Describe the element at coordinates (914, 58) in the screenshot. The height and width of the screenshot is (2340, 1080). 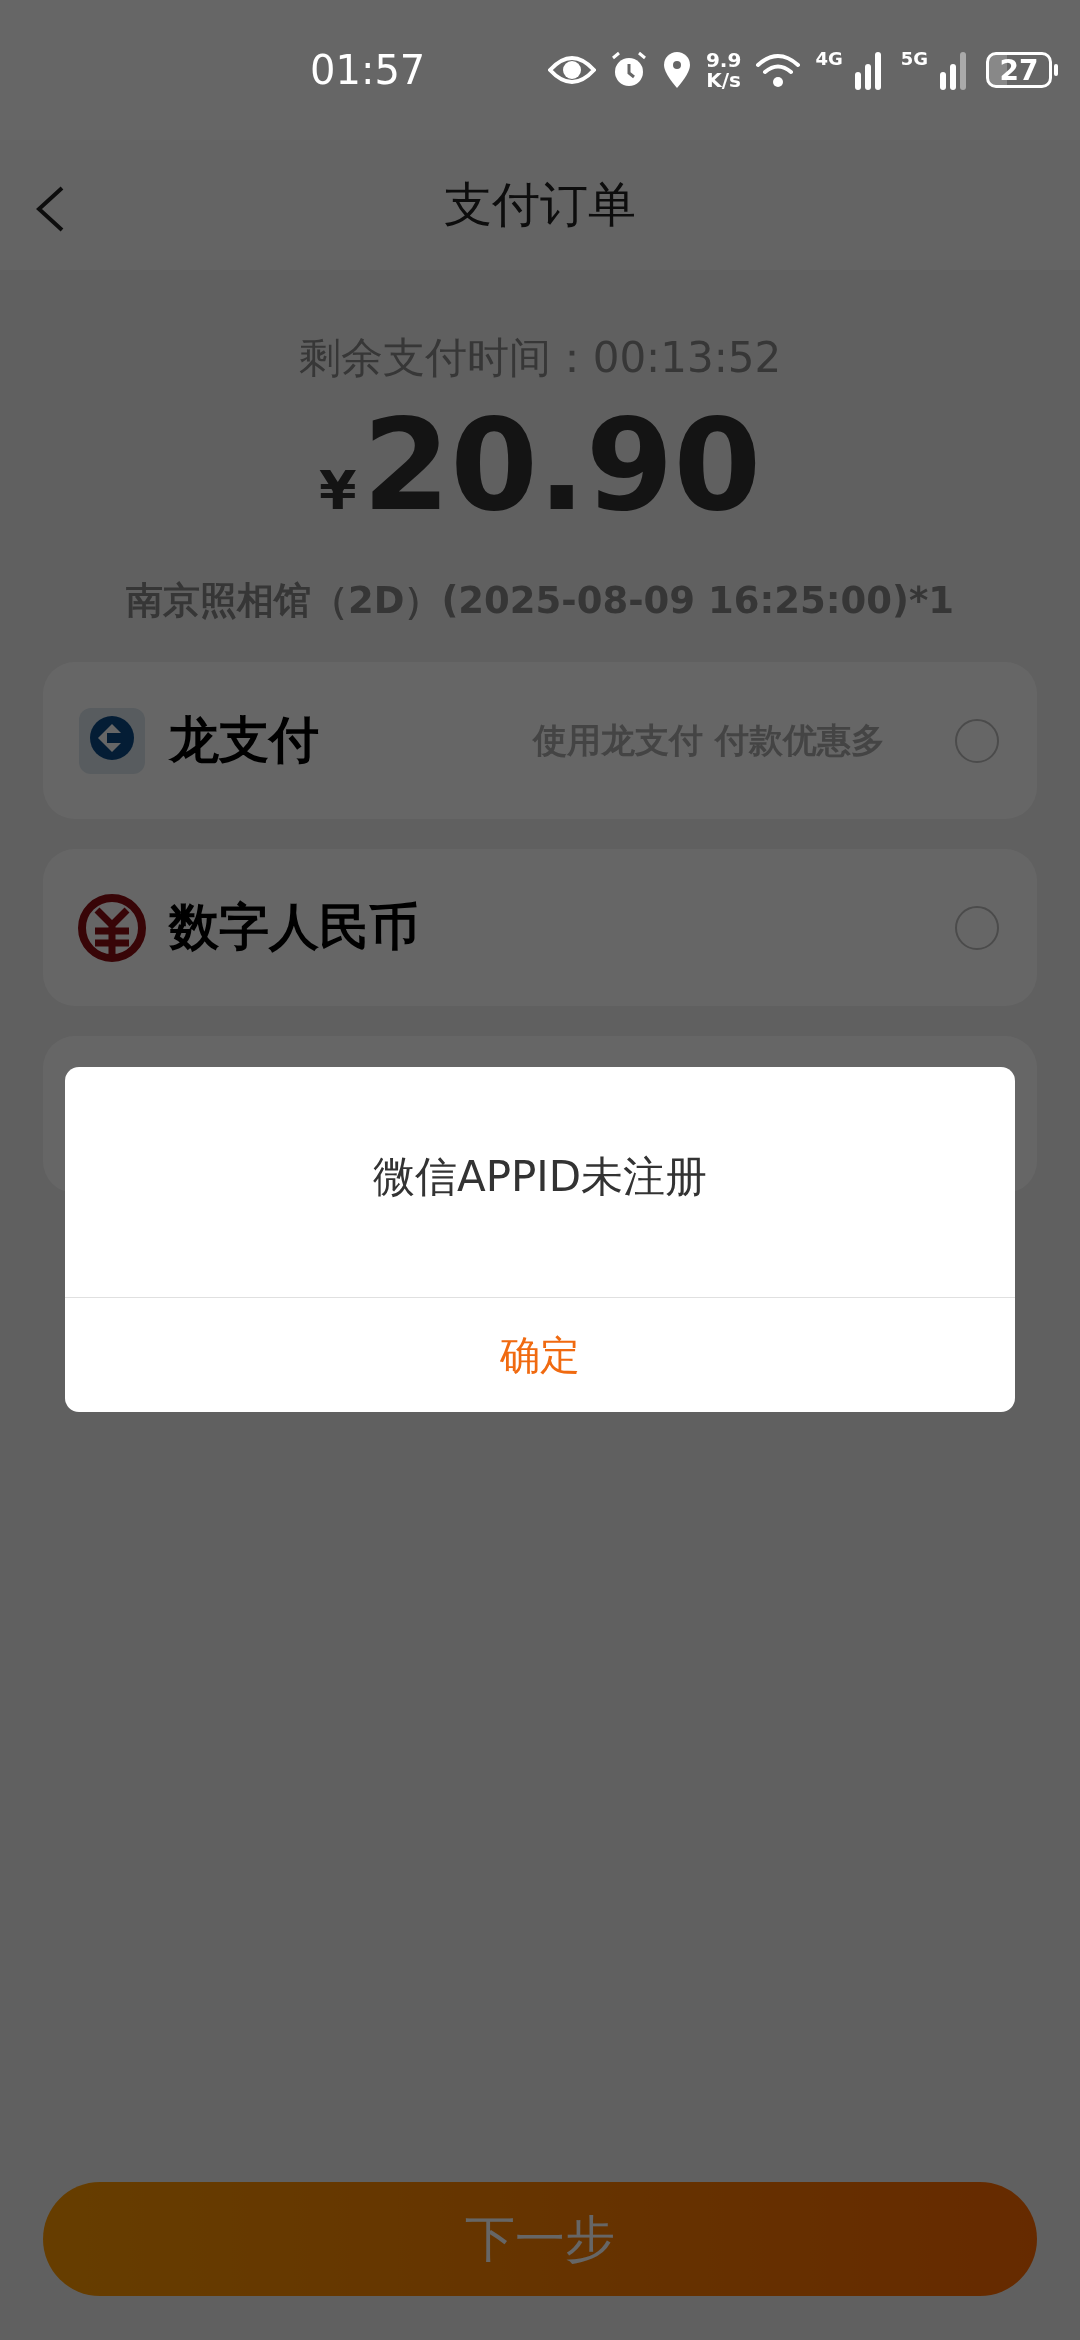
I see `network-type-label: 5G` at that location.